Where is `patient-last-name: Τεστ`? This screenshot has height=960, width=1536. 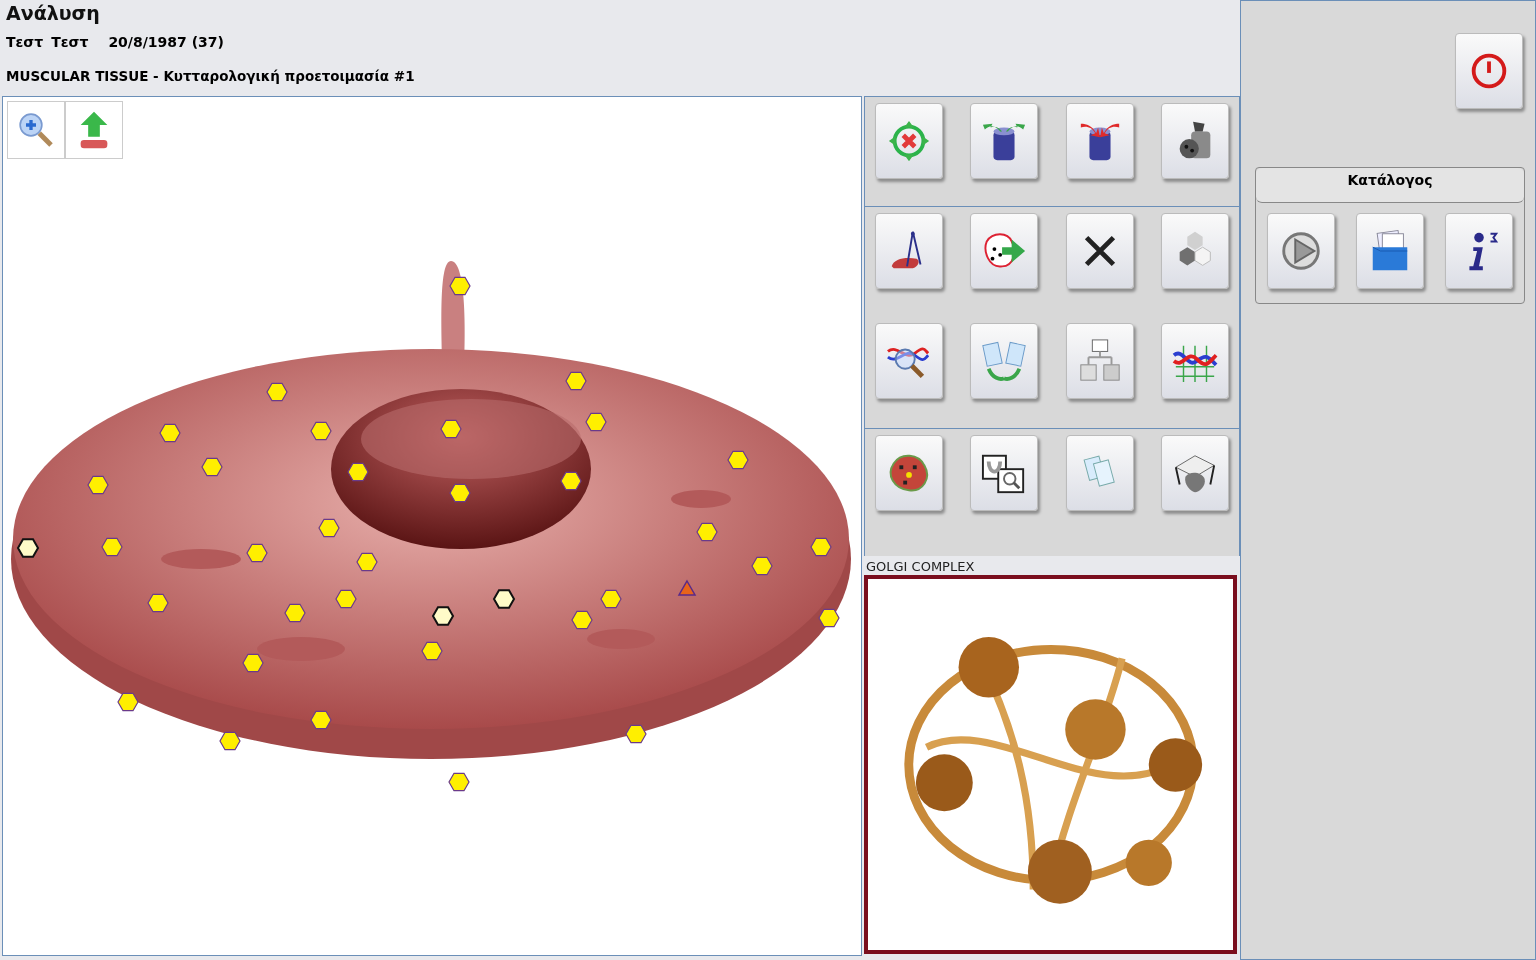
patient-last-name: Τεστ is located at coordinates (70, 42).